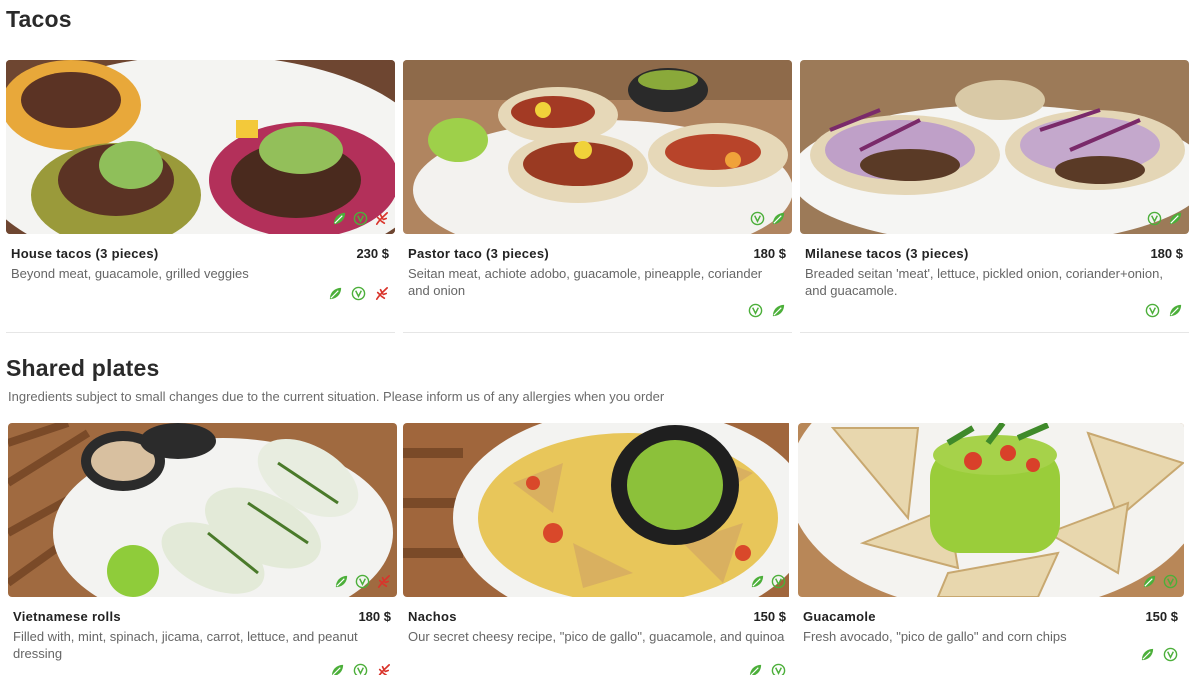  I want to click on section-title-tacos: Tacos, so click(39, 19).